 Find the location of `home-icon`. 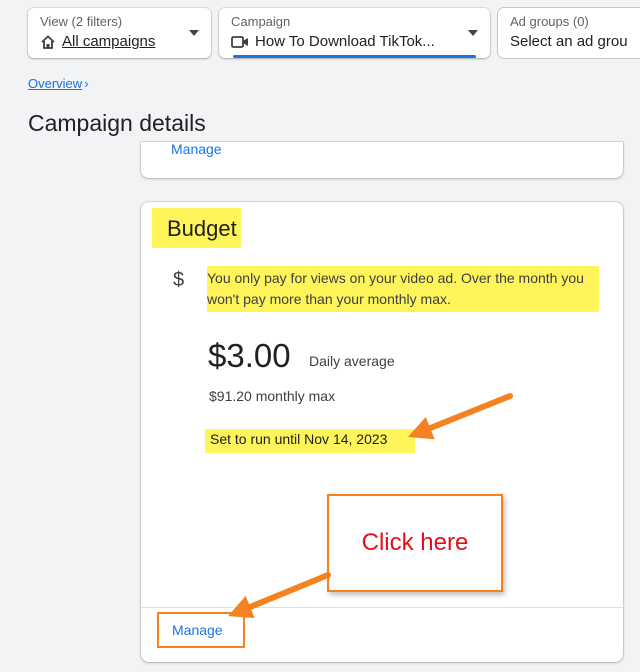

home-icon is located at coordinates (48, 42).